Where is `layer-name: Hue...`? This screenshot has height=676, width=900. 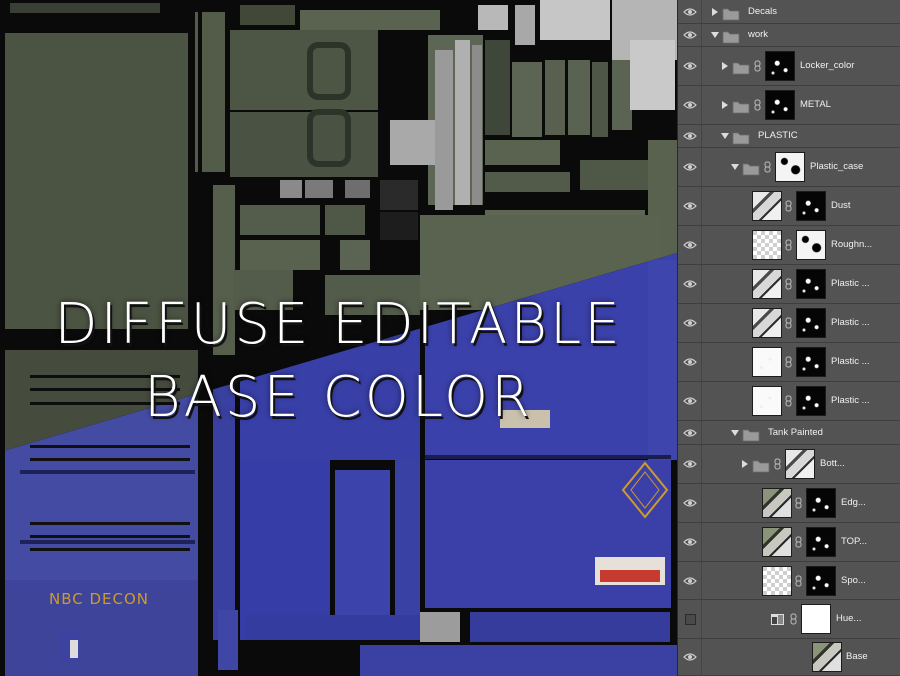 layer-name: Hue... is located at coordinates (849, 618).